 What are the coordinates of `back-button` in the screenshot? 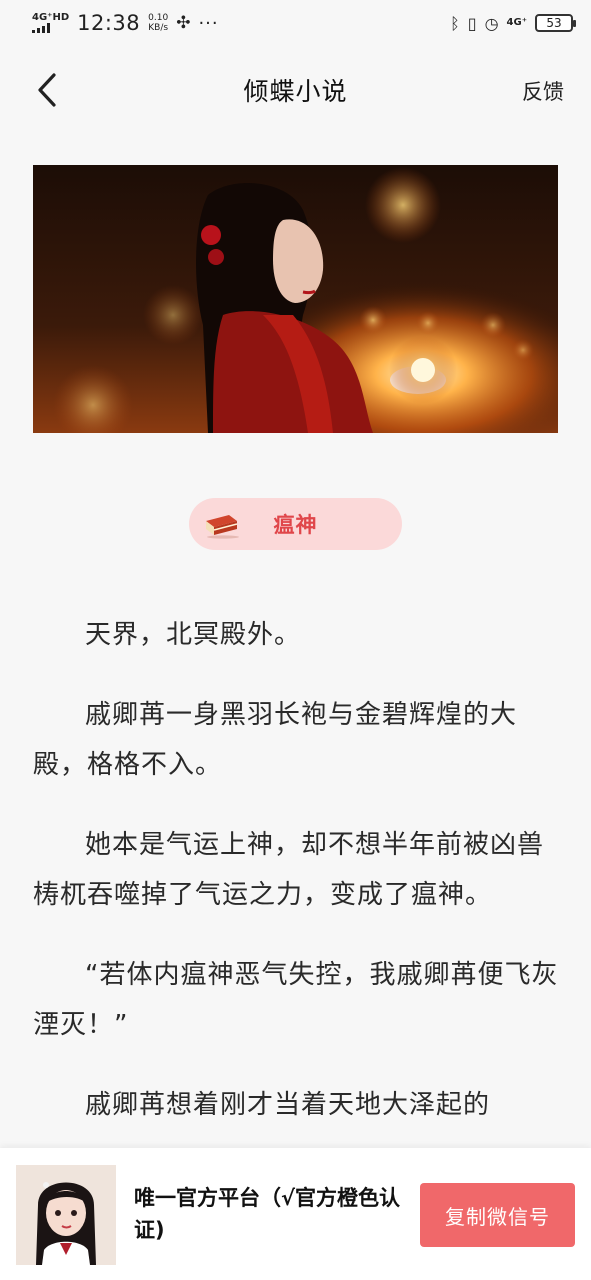 It's located at (47, 90).